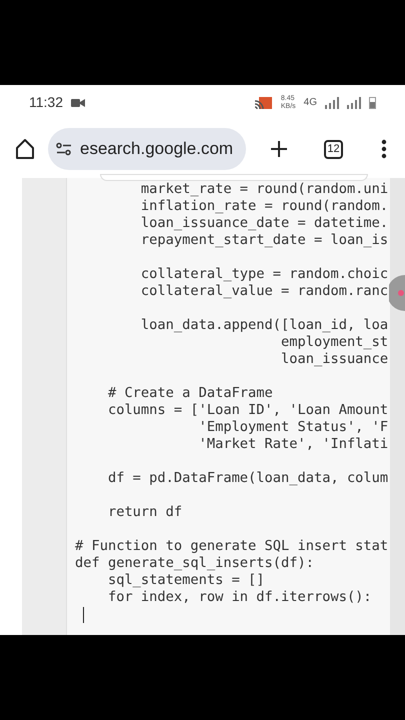 This screenshot has width=405, height=720. What do you see at coordinates (264, 223) in the screenshot?
I see `code-line: loan_issuance_date = datetime.` at bounding box center [264, 223].